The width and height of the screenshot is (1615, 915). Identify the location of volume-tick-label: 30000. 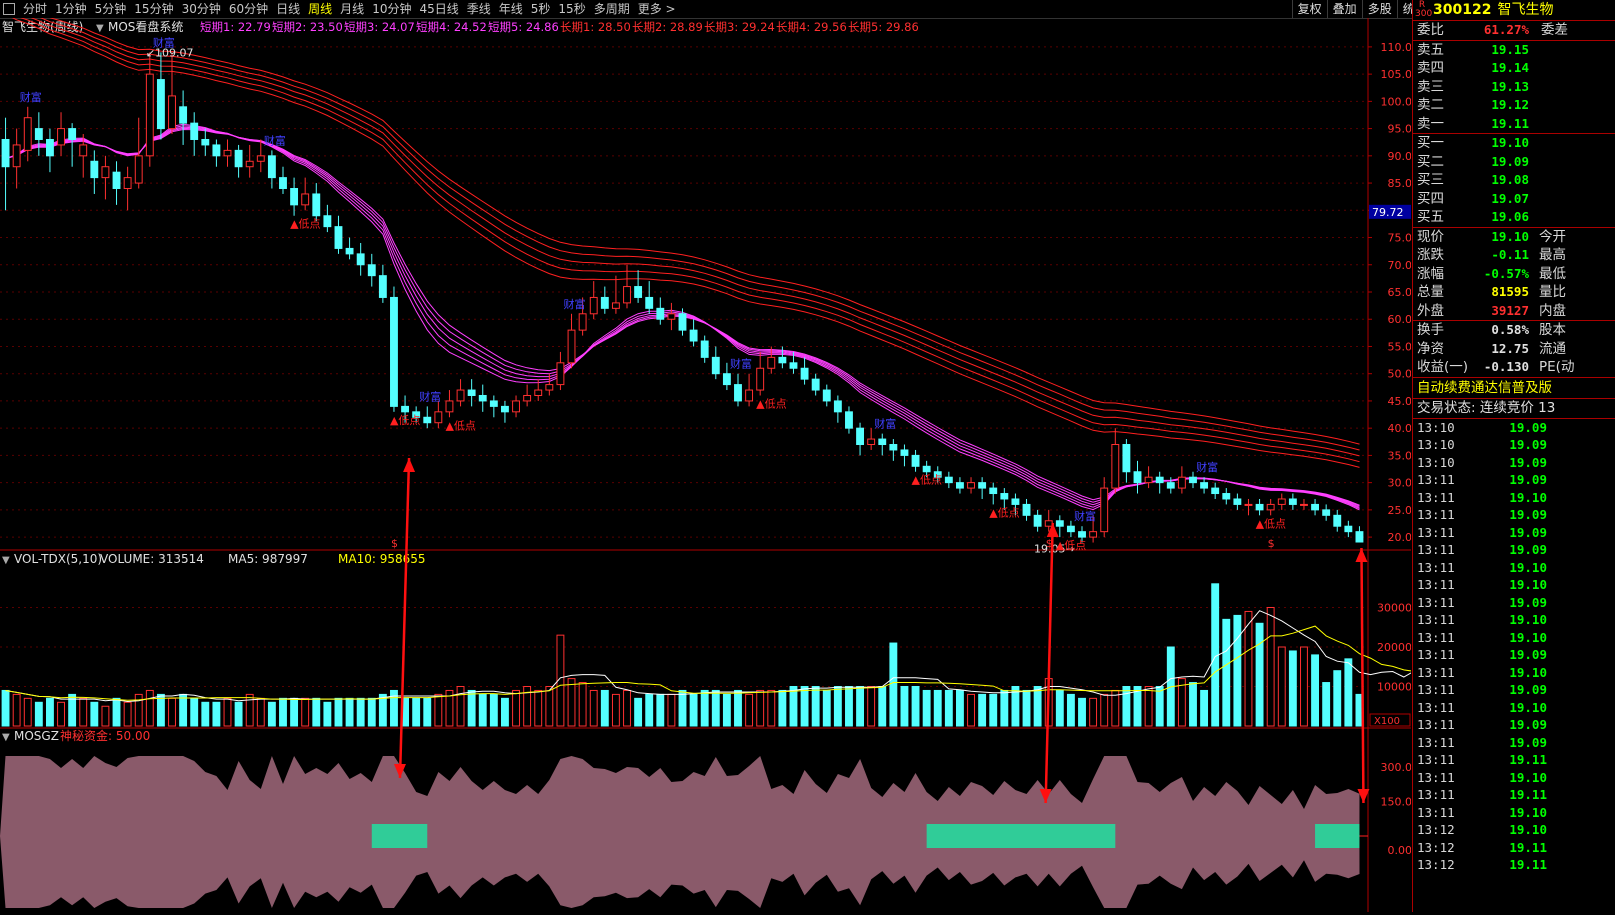
(1394, 608).